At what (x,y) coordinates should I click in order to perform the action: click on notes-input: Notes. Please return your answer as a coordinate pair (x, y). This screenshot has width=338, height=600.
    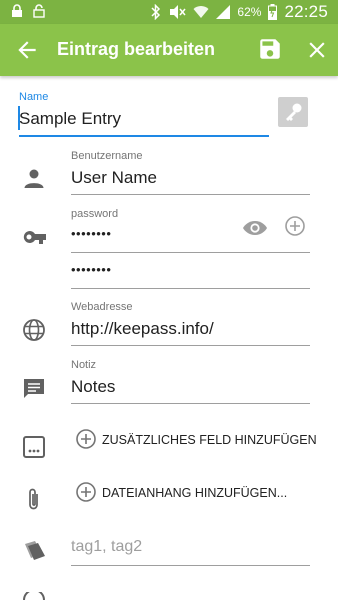
    Looking at the image, I should click on (93, 387).